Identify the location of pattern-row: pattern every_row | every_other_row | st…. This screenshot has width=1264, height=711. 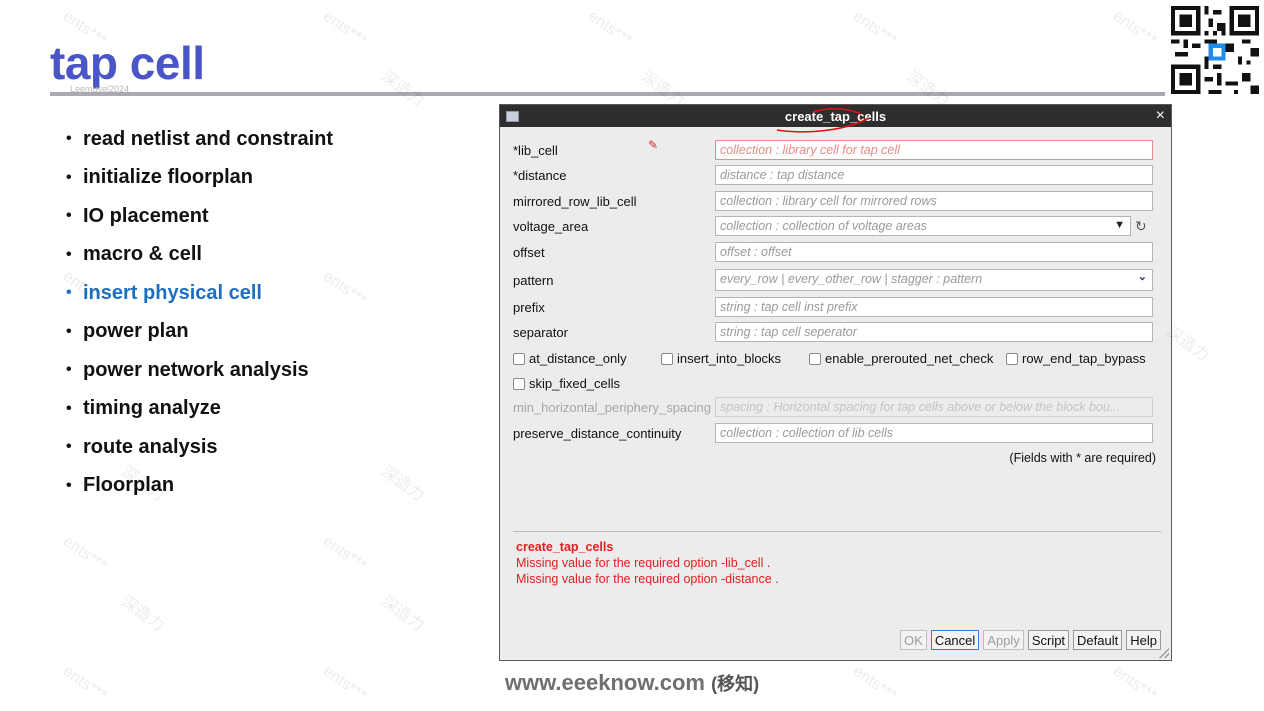
(833, 280).